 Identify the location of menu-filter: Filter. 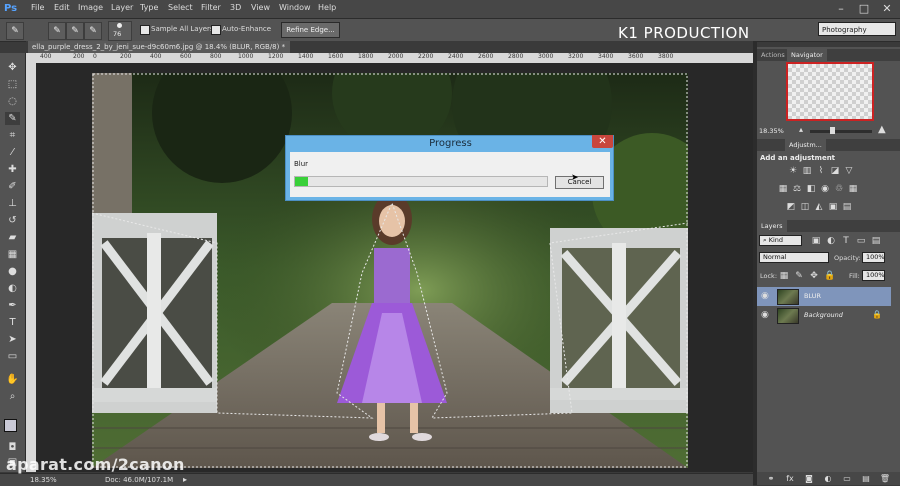
(211, 7).